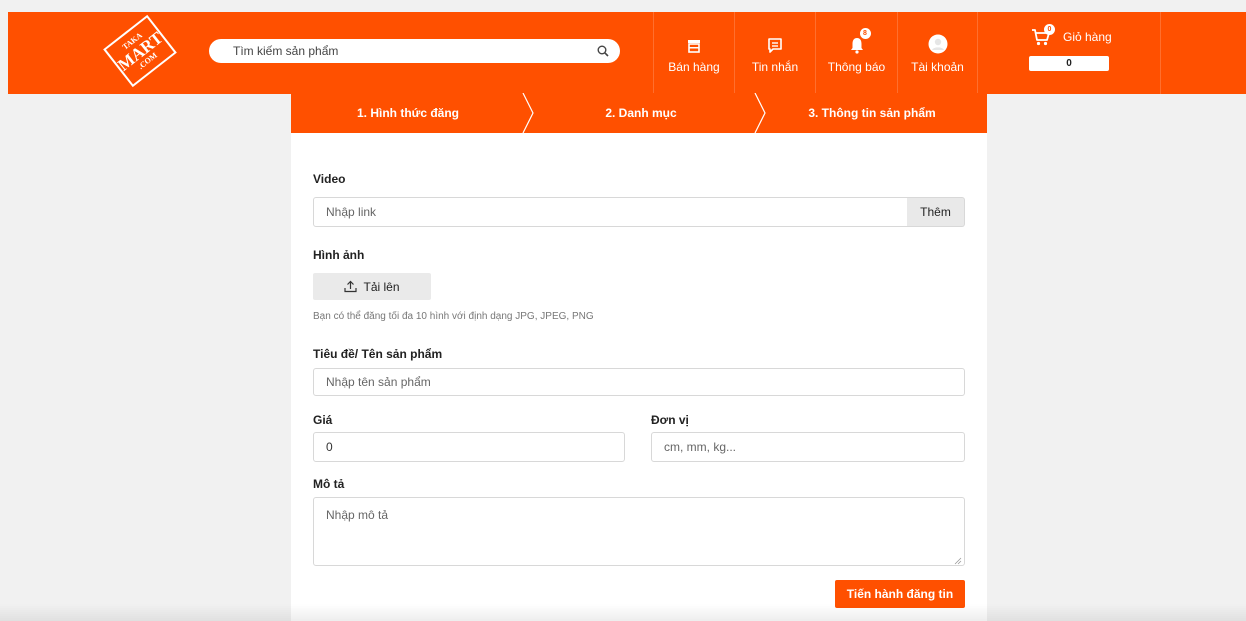 This screenshot has width=1246, height=621. I want to click on store-icon, so click(694, 43).